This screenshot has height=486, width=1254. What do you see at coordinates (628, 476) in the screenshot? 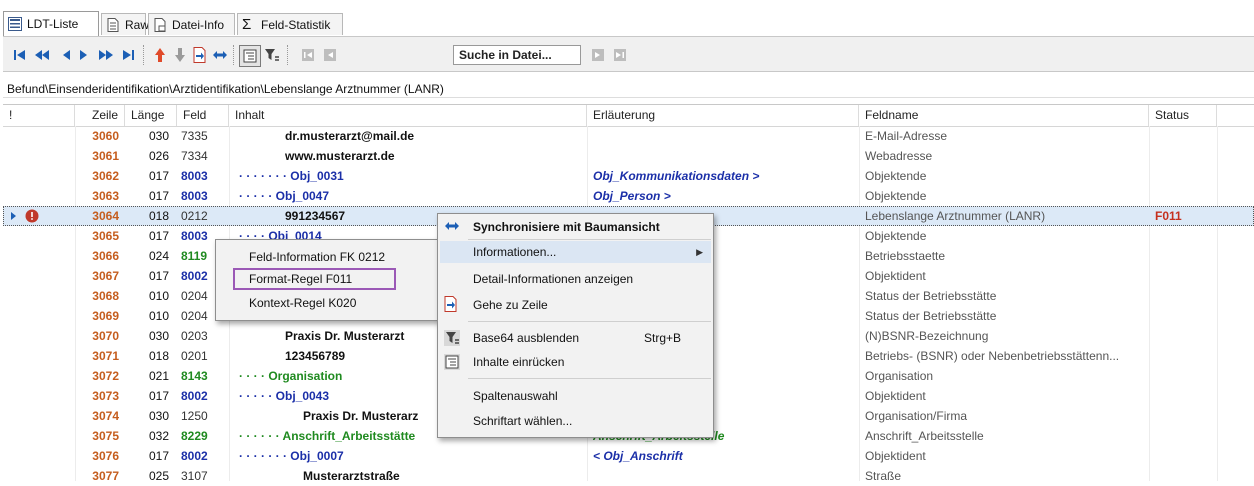
I see `table-row: 3077 025 3107 Musterarztstraße Straße` at bounding box center [628, 476].